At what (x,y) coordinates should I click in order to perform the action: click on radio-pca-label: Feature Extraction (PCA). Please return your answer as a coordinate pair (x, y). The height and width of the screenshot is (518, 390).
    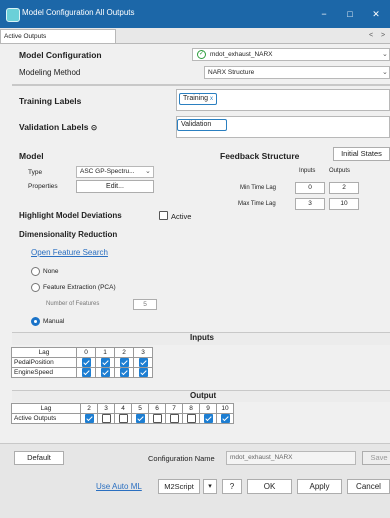
    Looking at the image, I should click on (79, 287).